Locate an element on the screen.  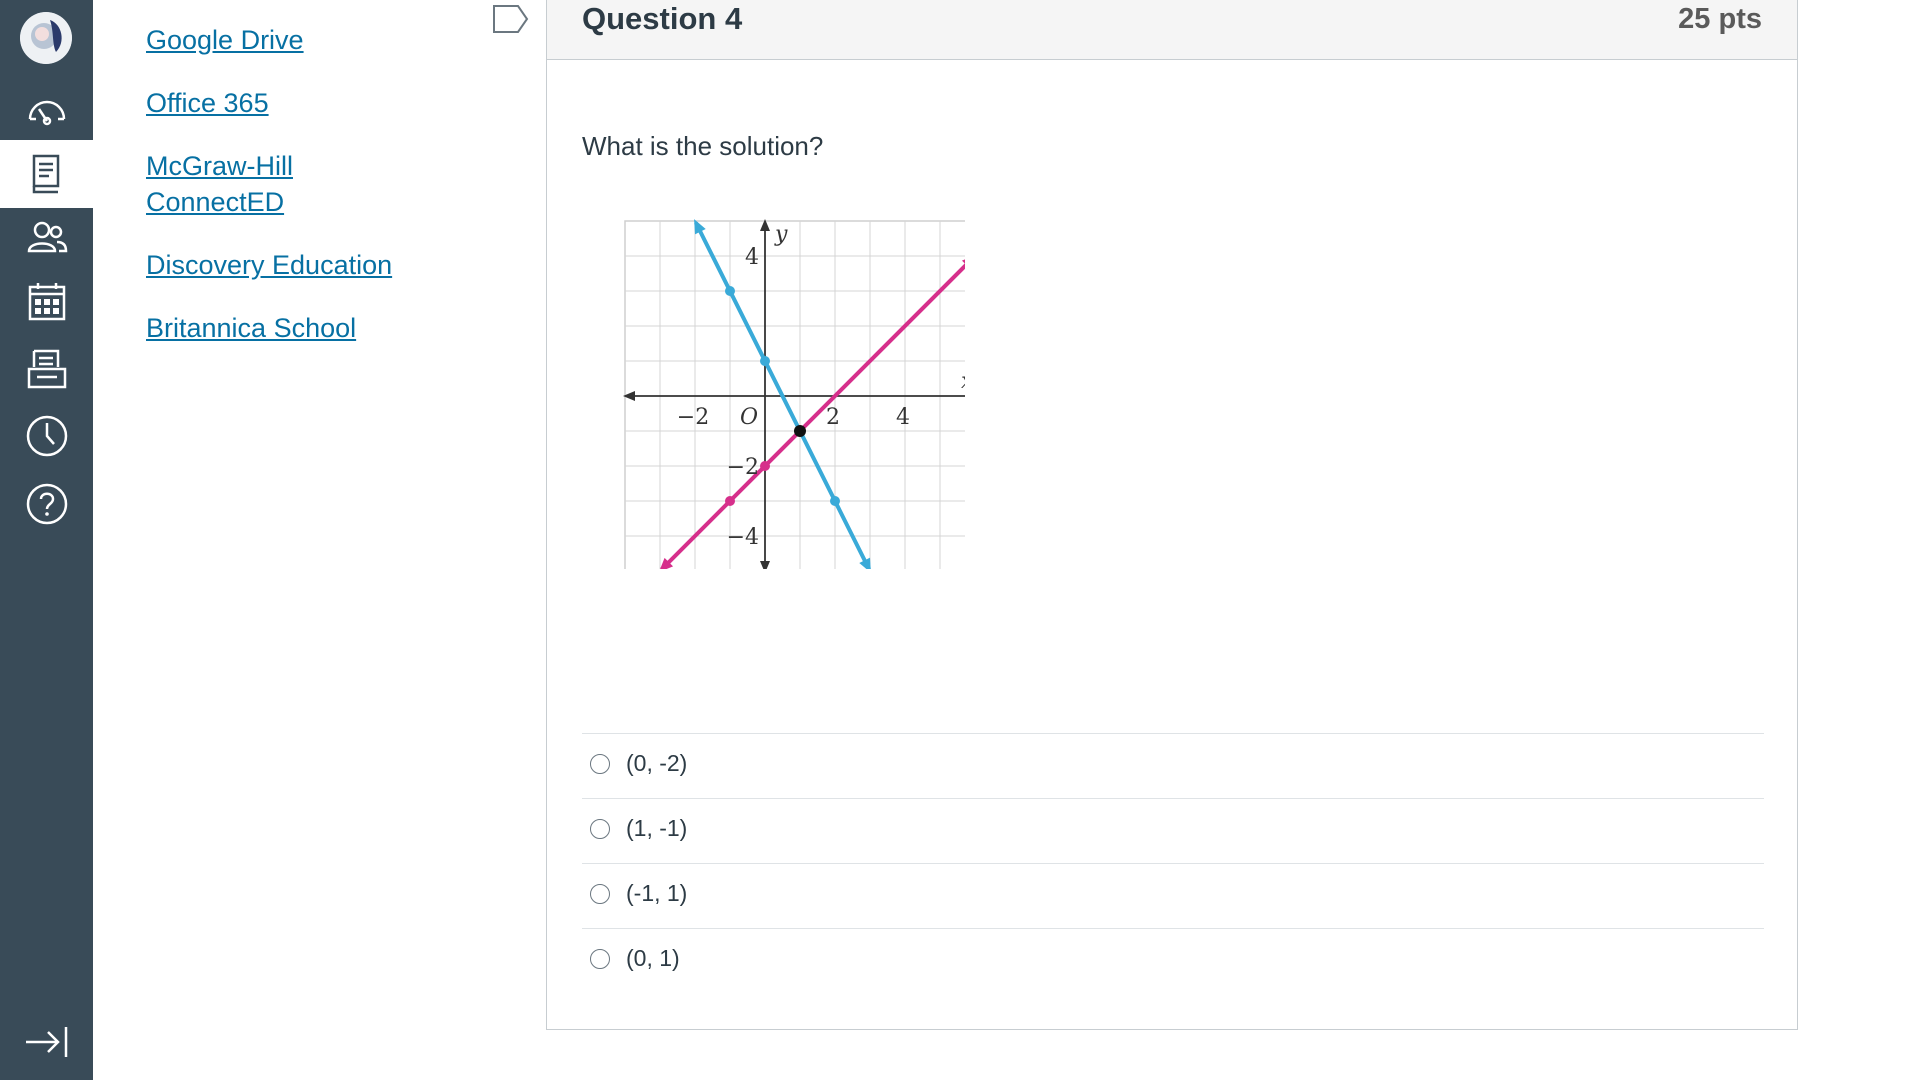
flag-question-icon is located at coordinates (511, 19).